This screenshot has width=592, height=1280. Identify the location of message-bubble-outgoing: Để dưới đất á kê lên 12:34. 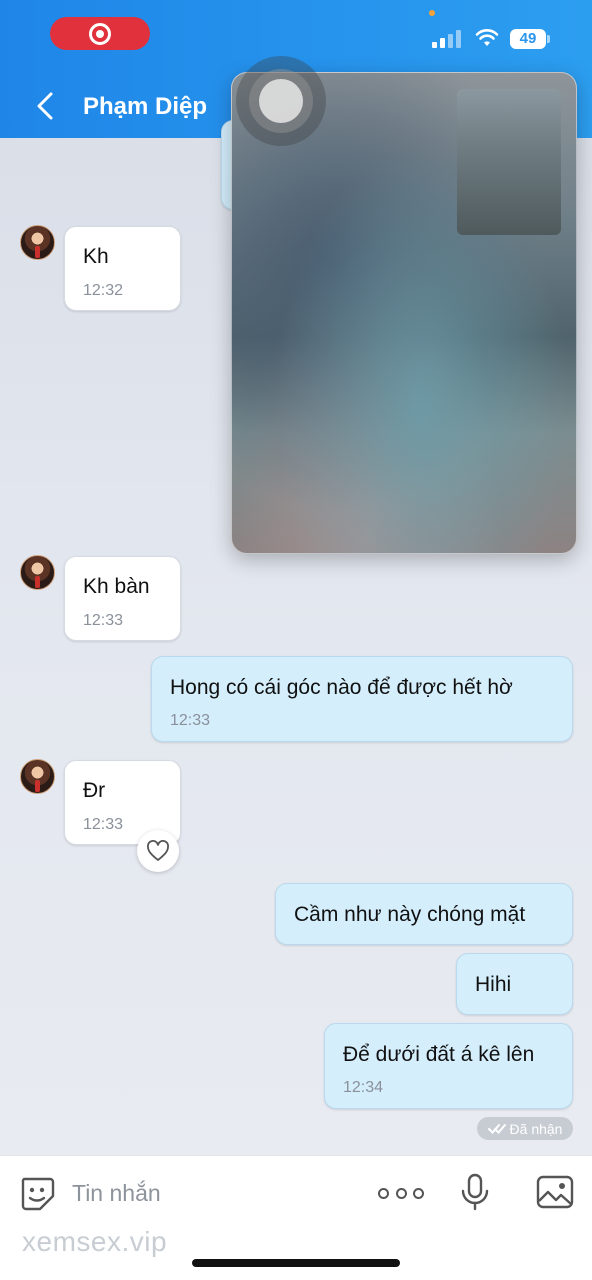
(448, 1066).